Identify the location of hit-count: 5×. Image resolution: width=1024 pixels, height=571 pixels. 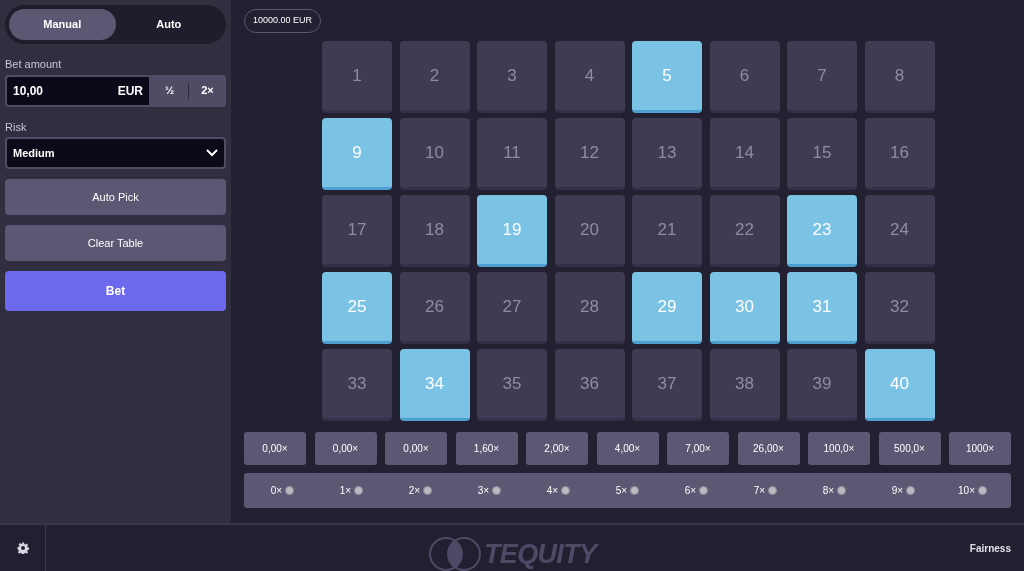
(621, 491).